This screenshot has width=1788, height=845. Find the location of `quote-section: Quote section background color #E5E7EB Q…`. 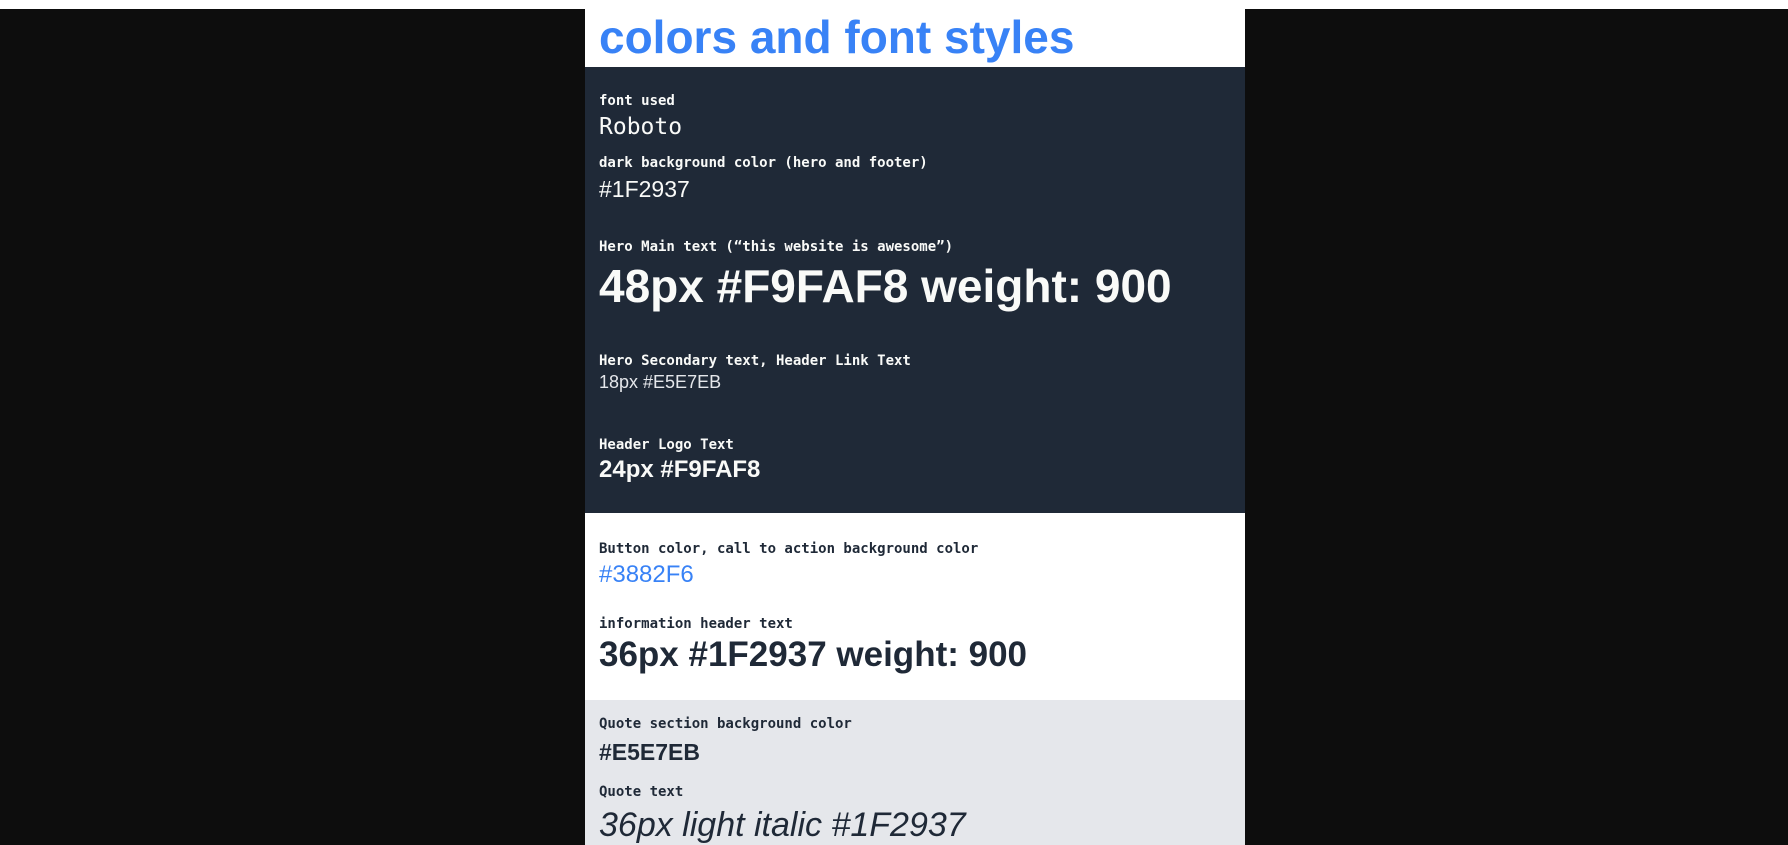

quote-section: Quote section background color #E5E7EB Q… is located at coordinates (915, 772).